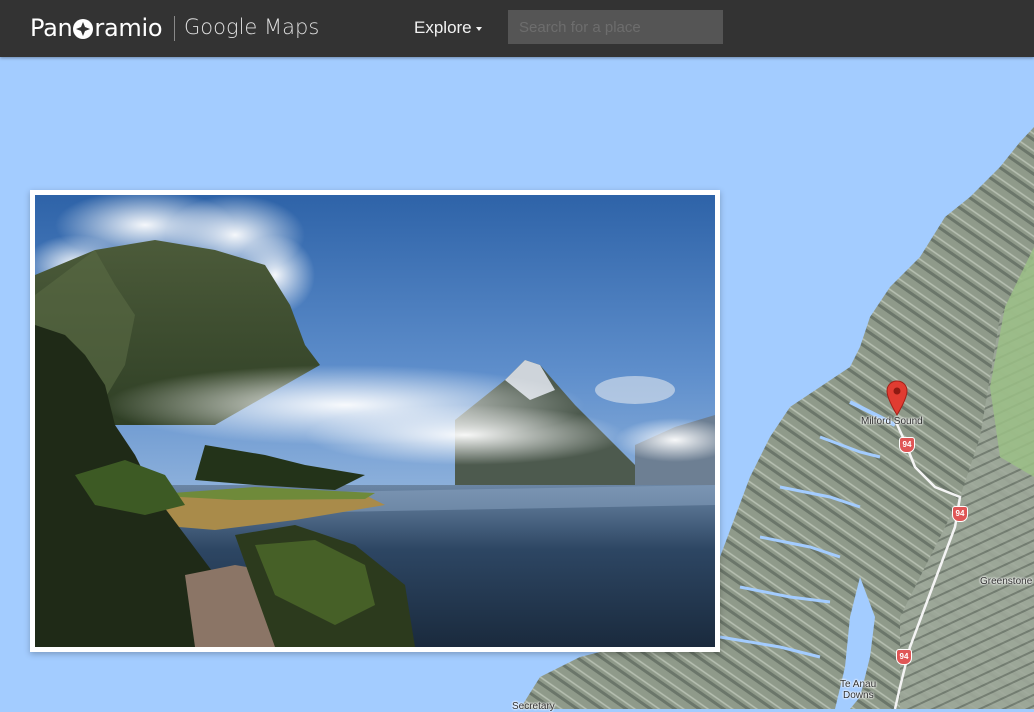 Image resolution: width=1034 pixels, height=712 pixels. What do you see at coordinates (51, 28) in the screenshot?
I see `logo-text-left: Pan` at bounding box center [51, 28].